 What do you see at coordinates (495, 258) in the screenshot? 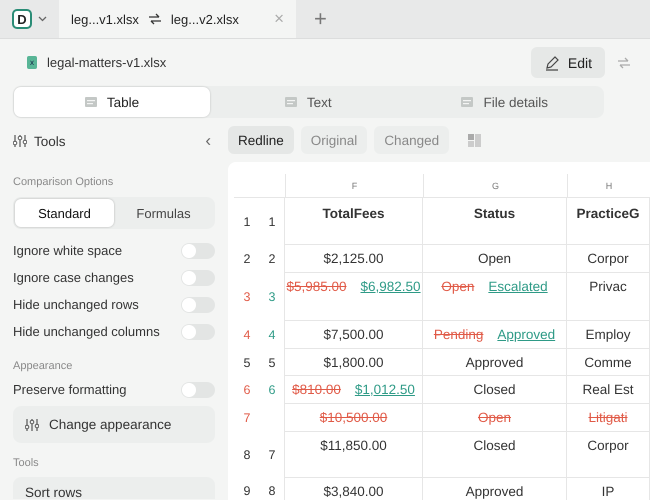
I see `table-cell: Open` at bounding box center [495, 258].